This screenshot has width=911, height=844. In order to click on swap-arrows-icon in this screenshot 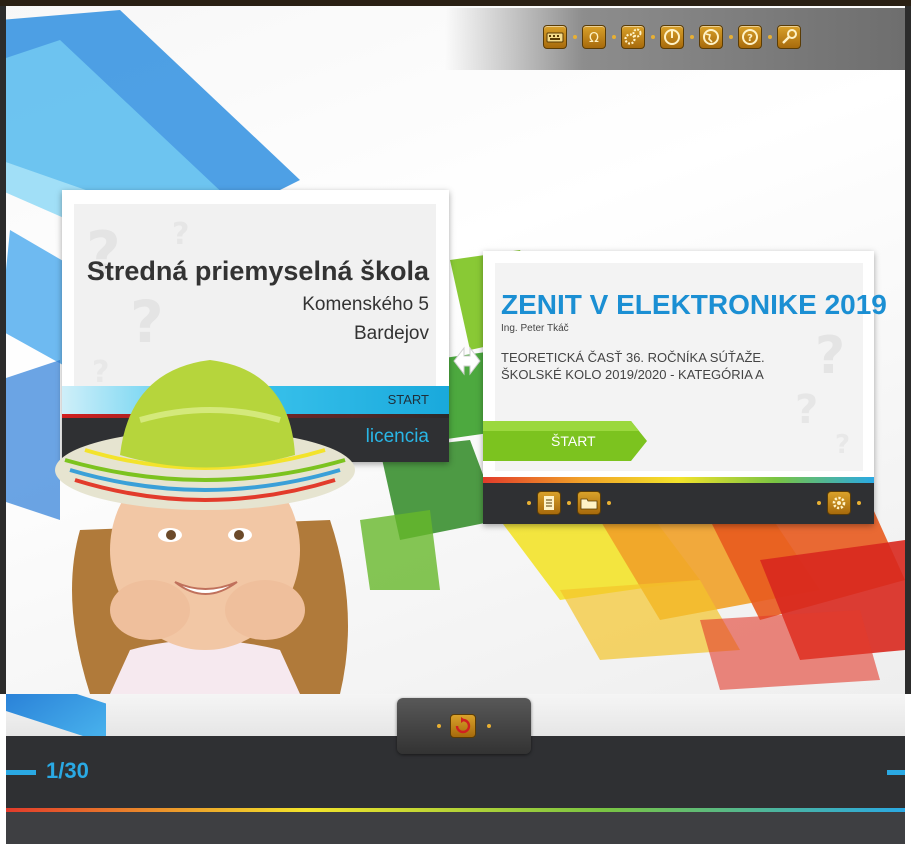, I will do `click(467, 361)`.